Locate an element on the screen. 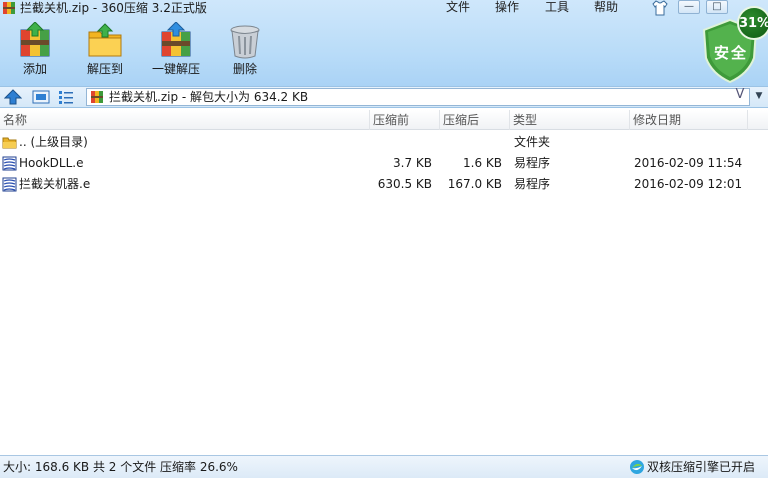 The height and width of the screenshot is (478, 768). column-name: 名称 is located at coordinates (185, 120).